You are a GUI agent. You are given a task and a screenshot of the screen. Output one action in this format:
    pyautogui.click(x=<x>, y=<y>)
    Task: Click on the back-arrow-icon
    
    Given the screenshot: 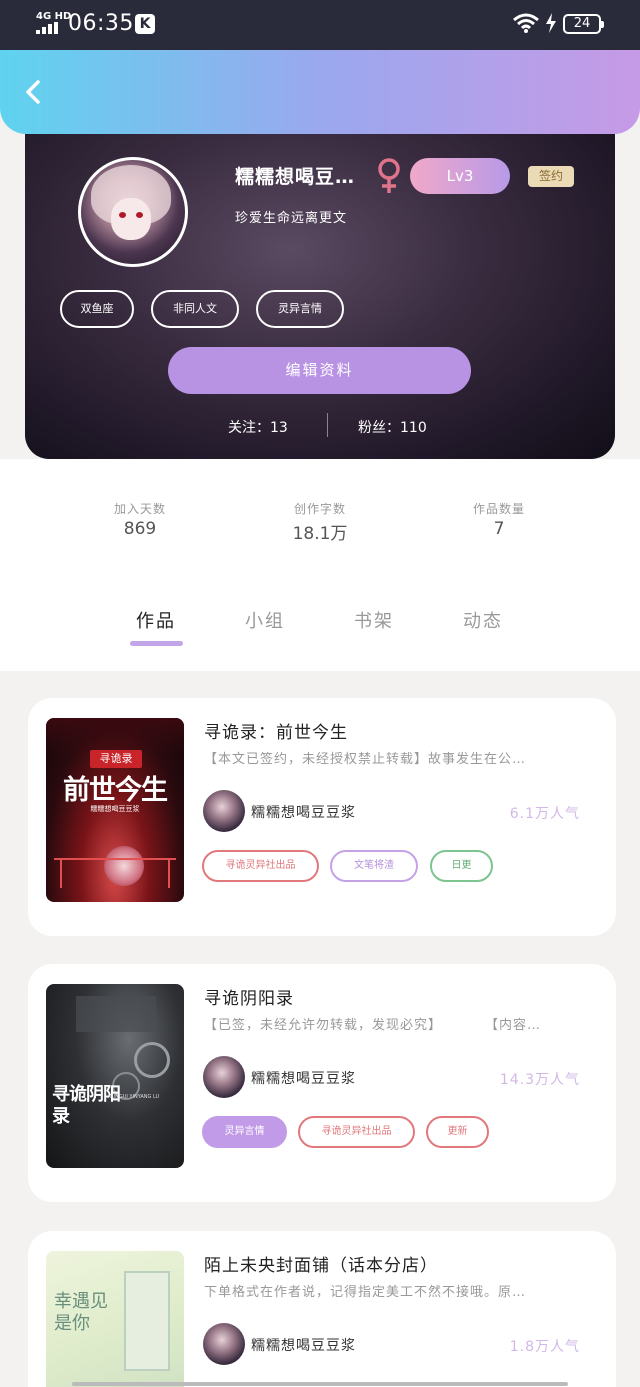 What is the action you would take?
    pyautogui.click(x=34, y=92)
    